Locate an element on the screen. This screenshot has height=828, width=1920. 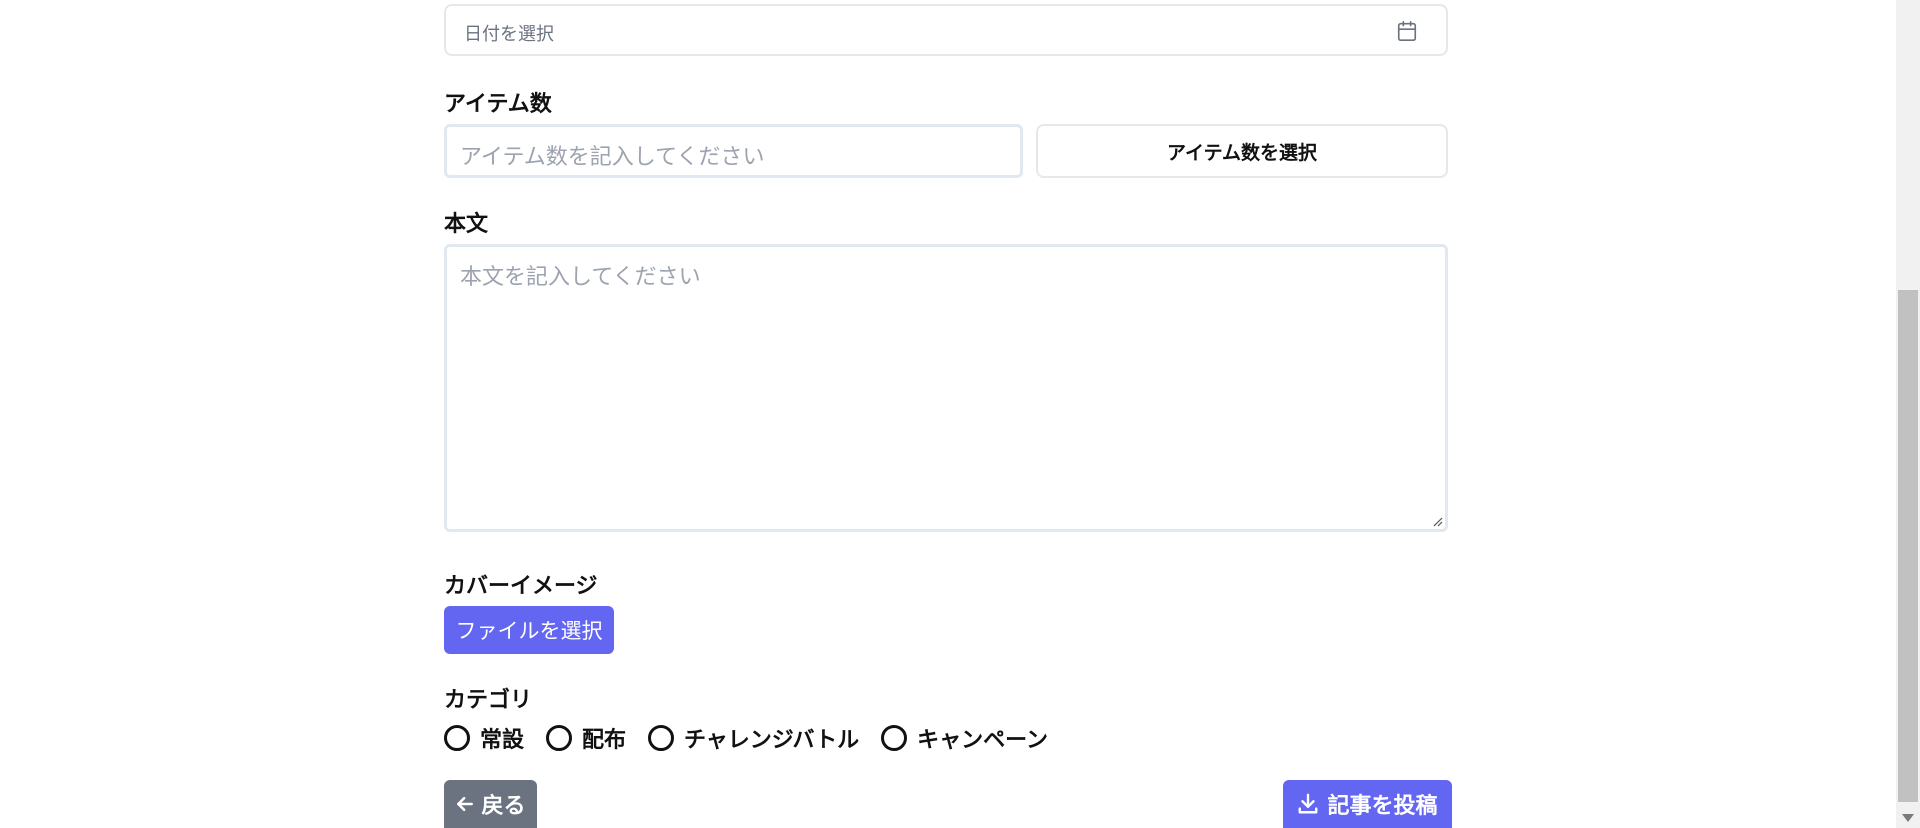
back-button: 戻る is located at coordinates (490, 804).